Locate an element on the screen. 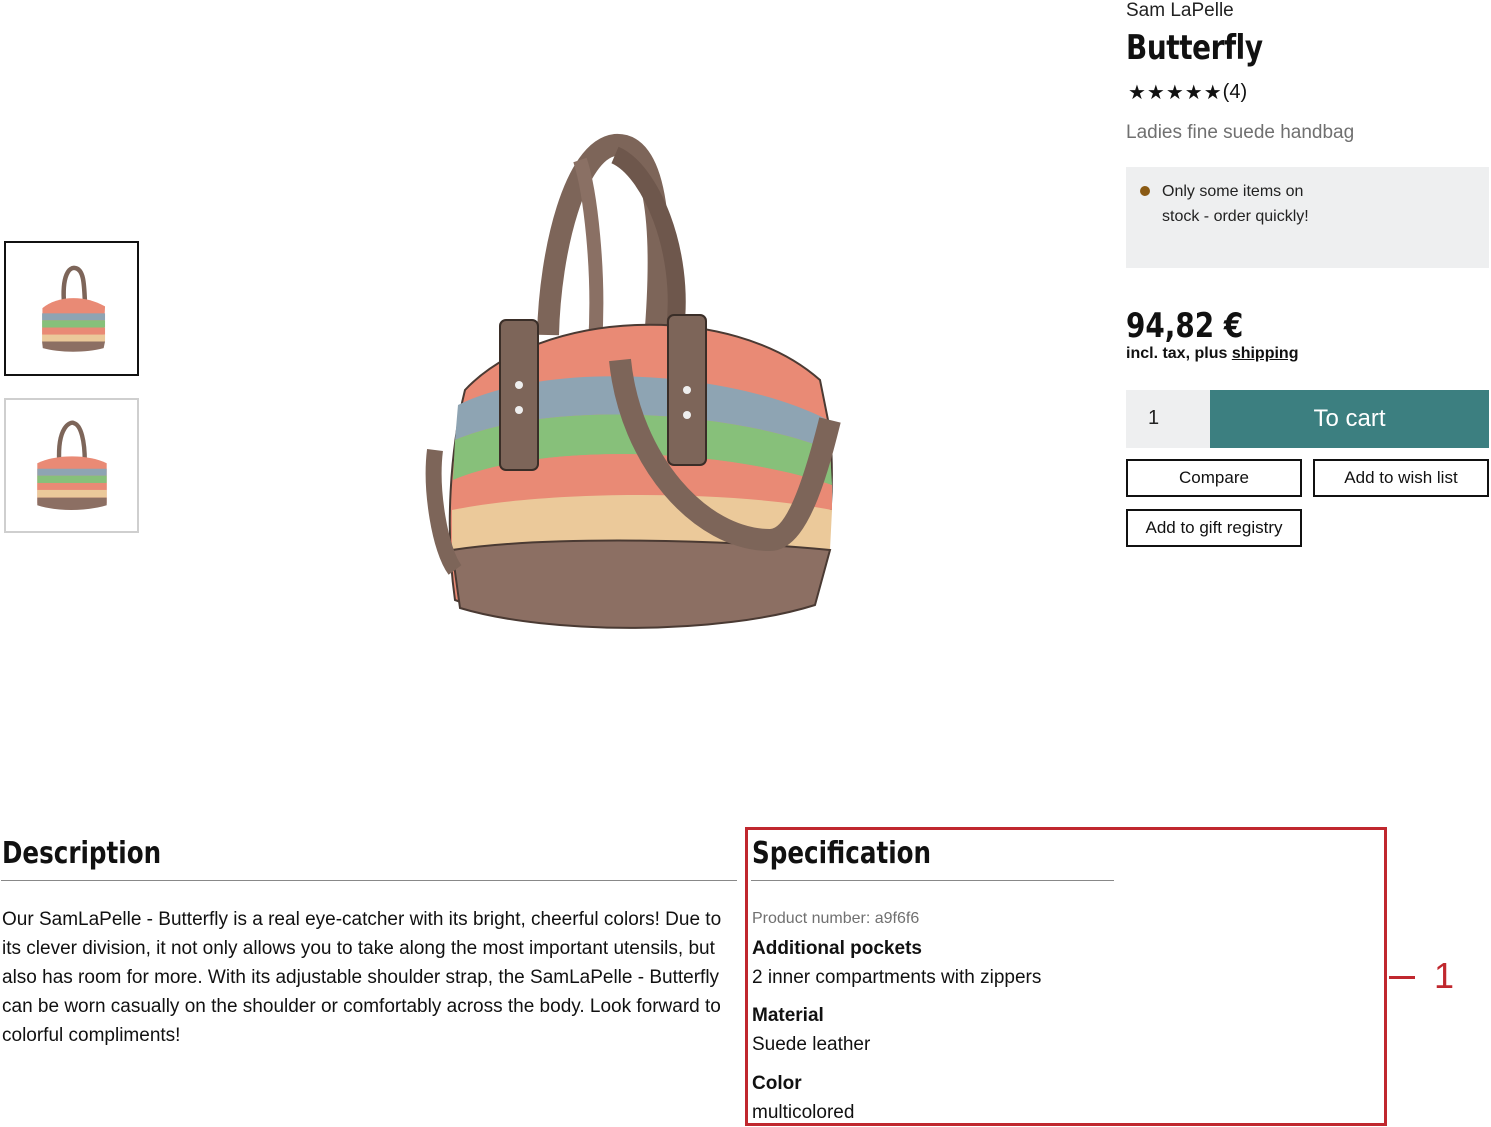 The image size is (1491, 1127). annotation-number: 1 is located at coordinates (1444, 975).